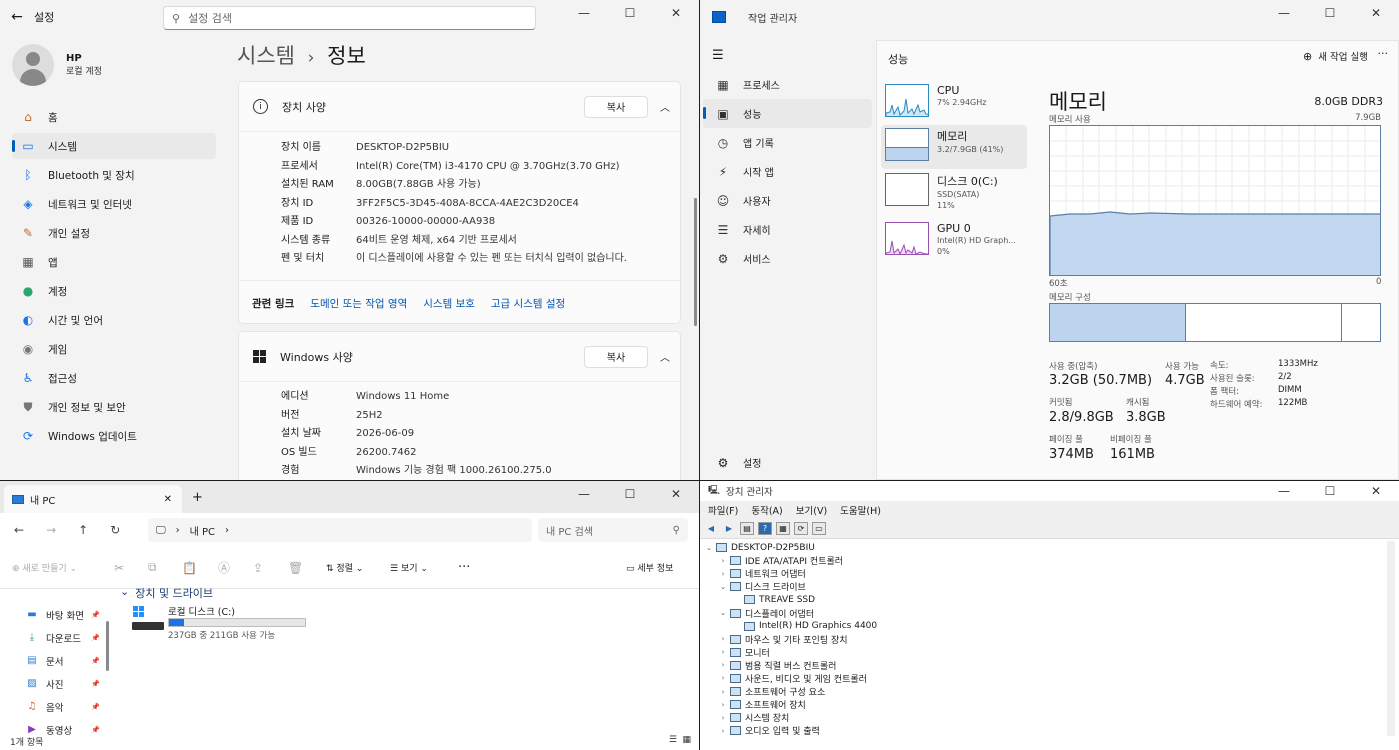 The height and width of the screenshot is (750, 1399). I want to click on nav-item-details: ☰ 자세히, so click(787, 229).